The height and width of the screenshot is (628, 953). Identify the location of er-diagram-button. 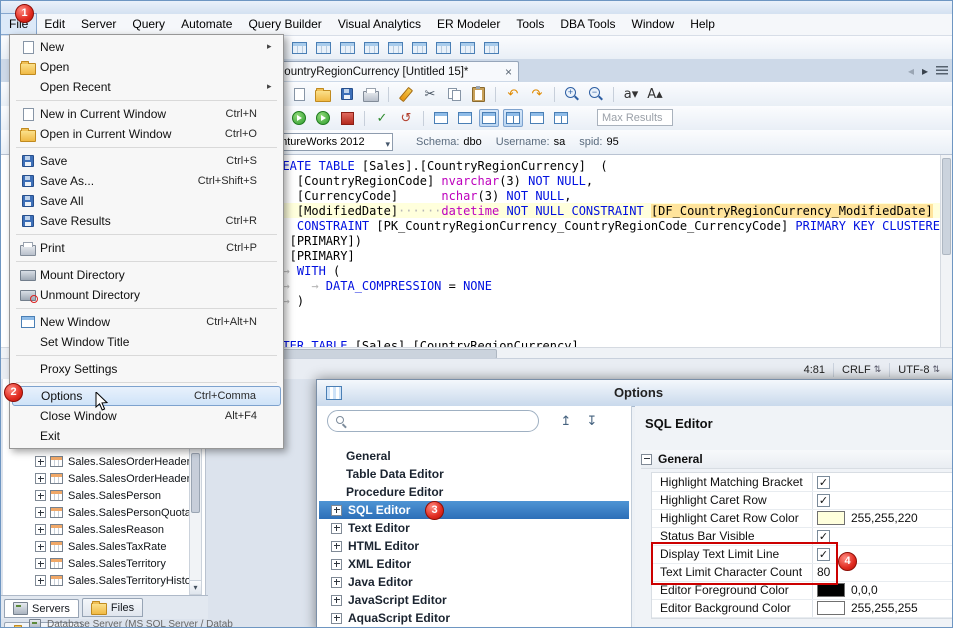
(467, 48).